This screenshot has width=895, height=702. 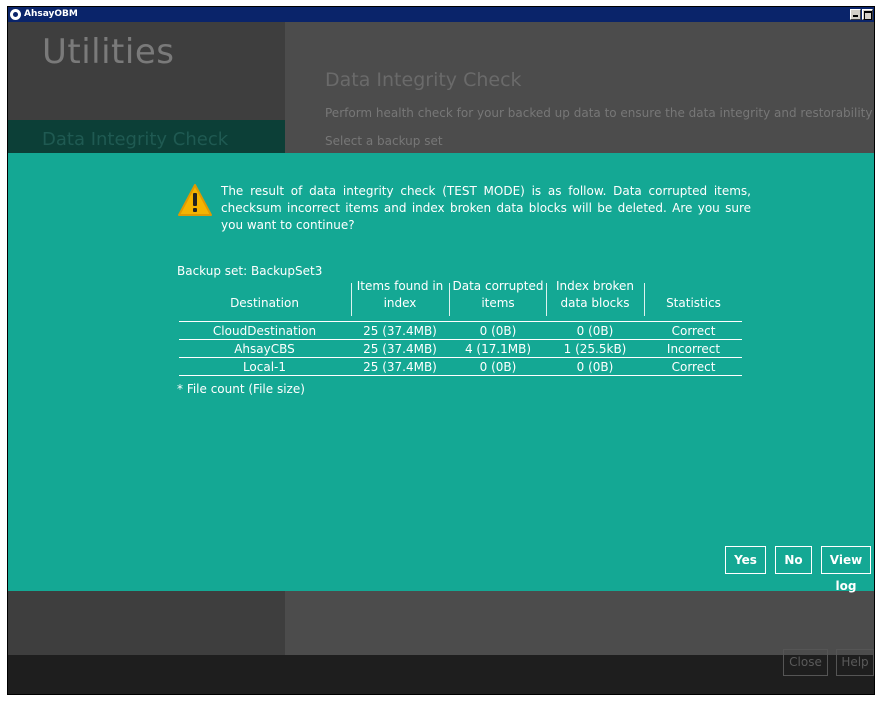 I want to click on no-button: No, so click(x=793, y=560).